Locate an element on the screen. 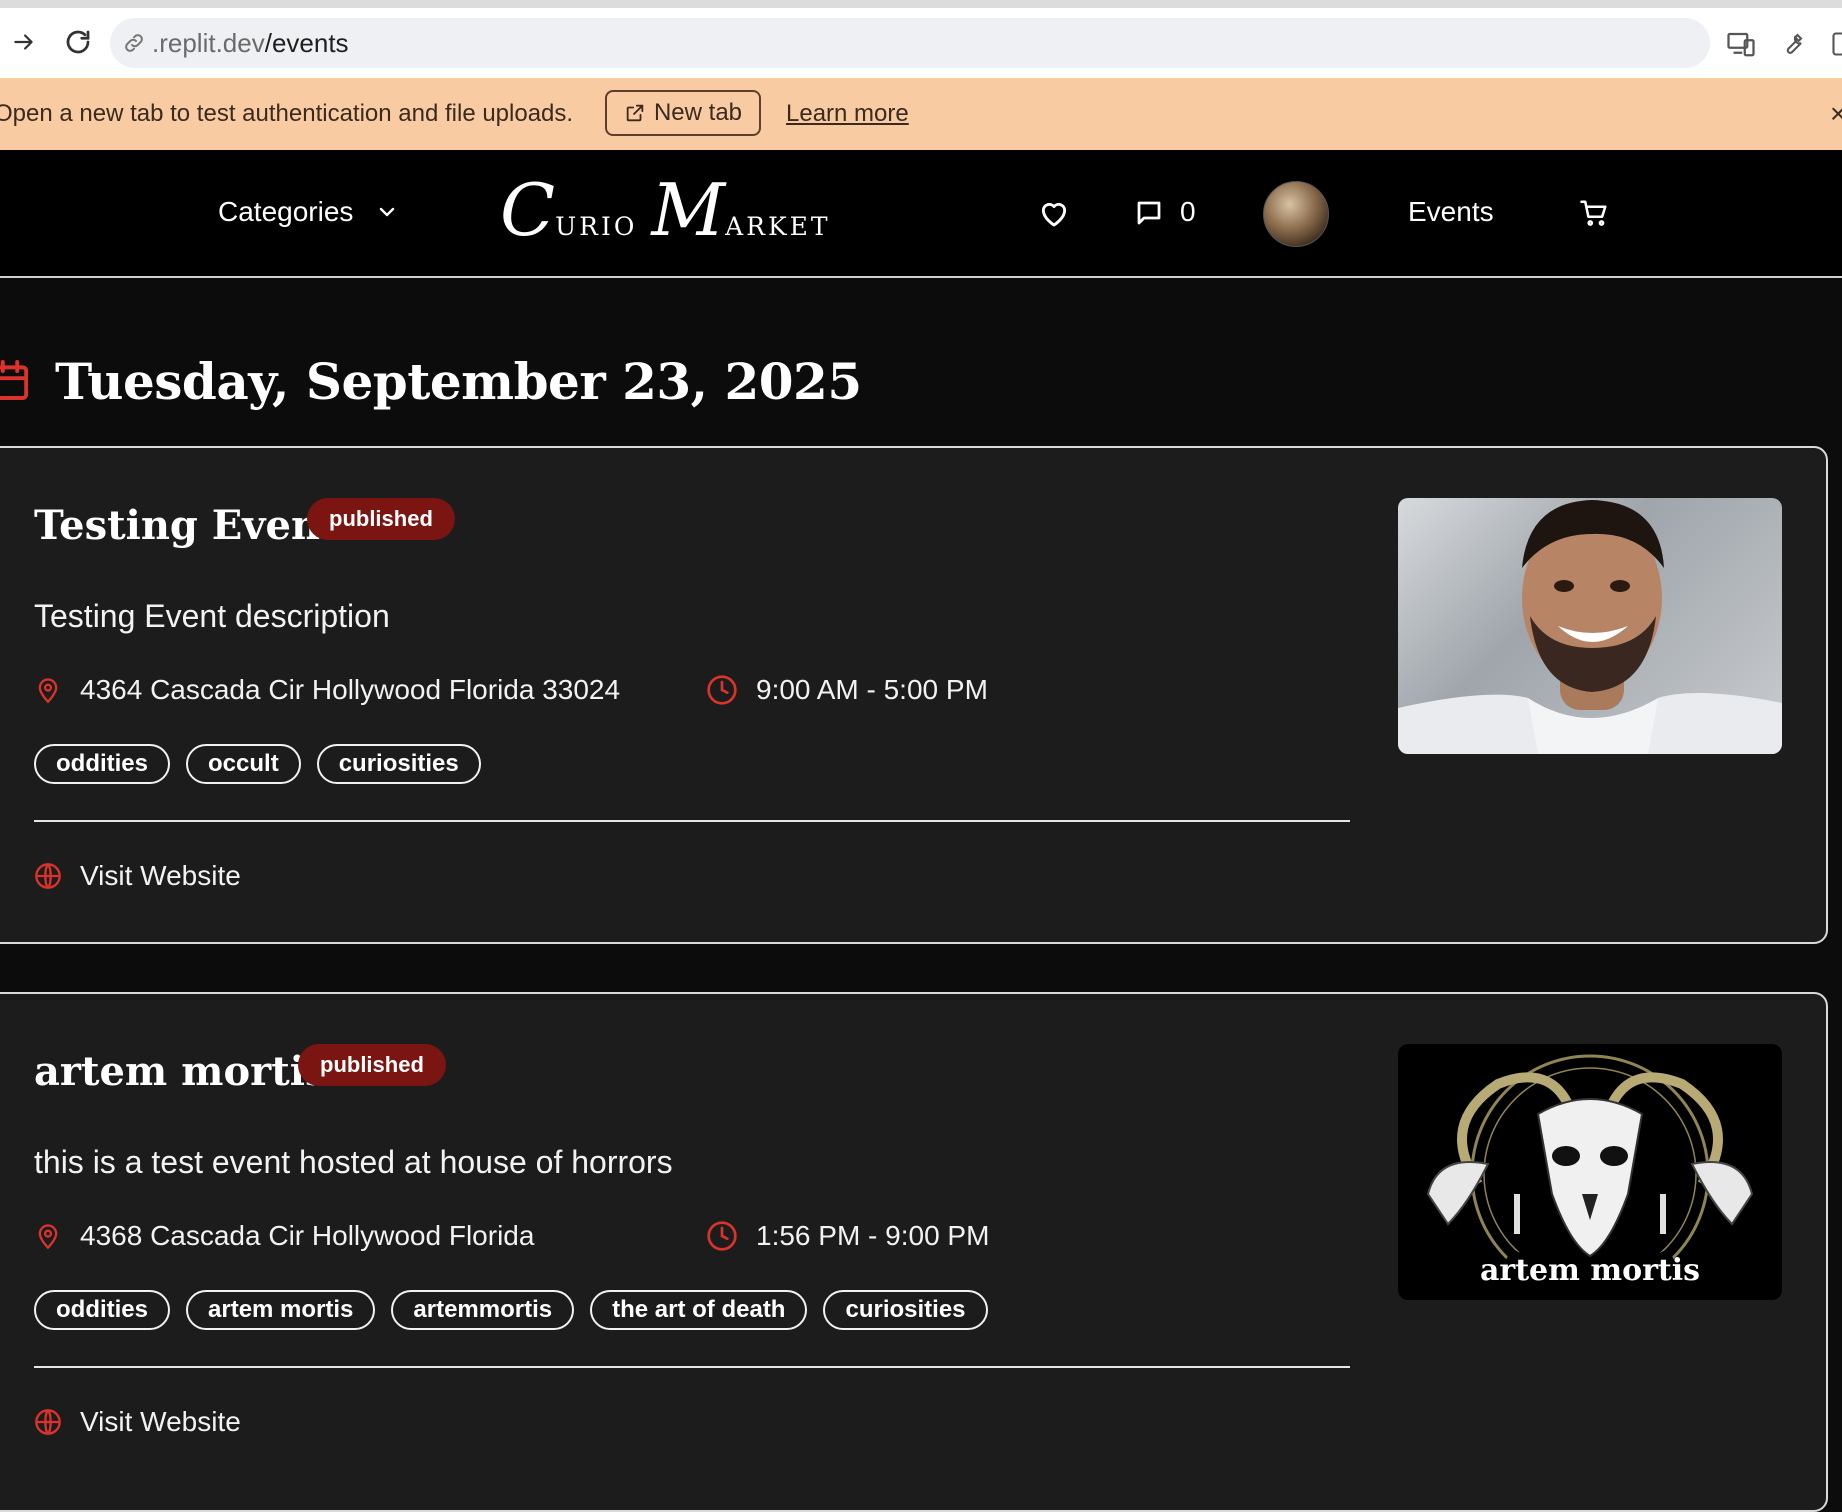  event-time-range: 9:00 AM - 5:00 PM is located at coordinates (872, 690).